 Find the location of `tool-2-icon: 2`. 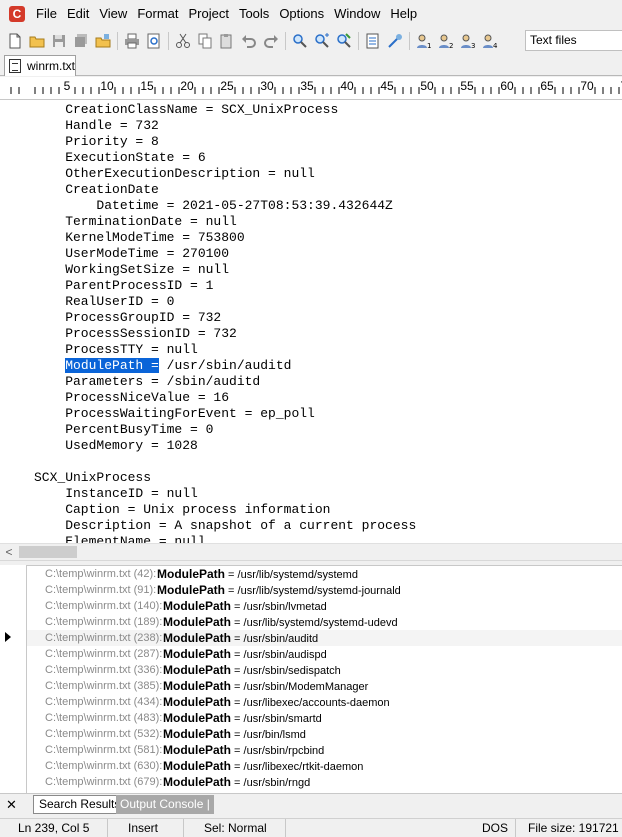

tool-2-icon: 2 is located at coordinates (446, 41).